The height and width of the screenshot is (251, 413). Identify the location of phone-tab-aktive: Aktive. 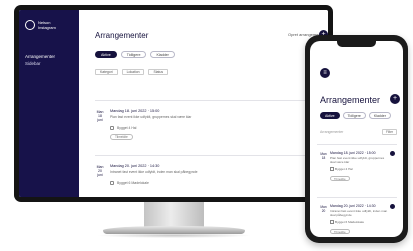
(330, 115).